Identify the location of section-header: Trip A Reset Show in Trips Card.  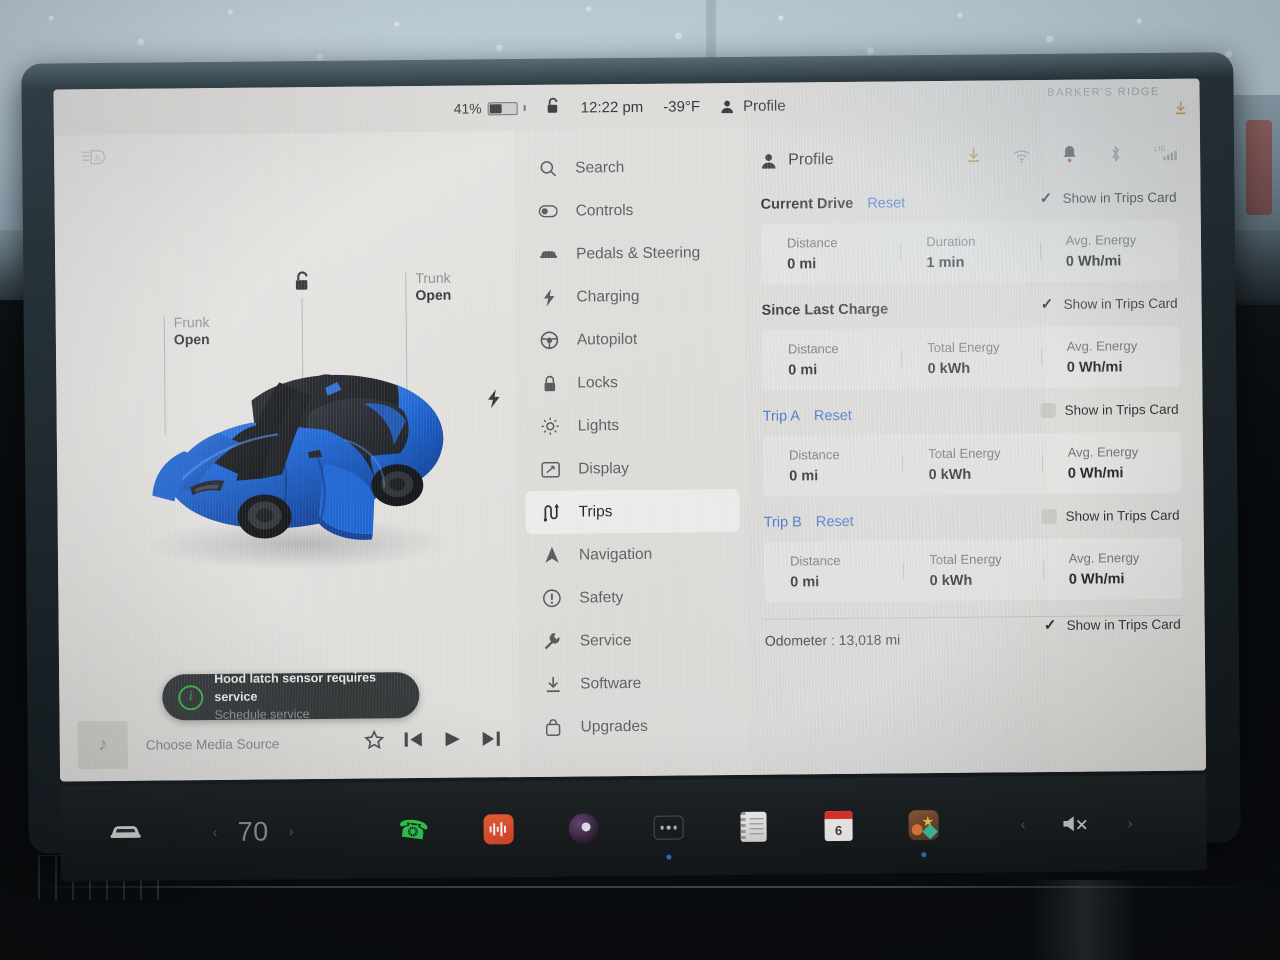
(972, 415).